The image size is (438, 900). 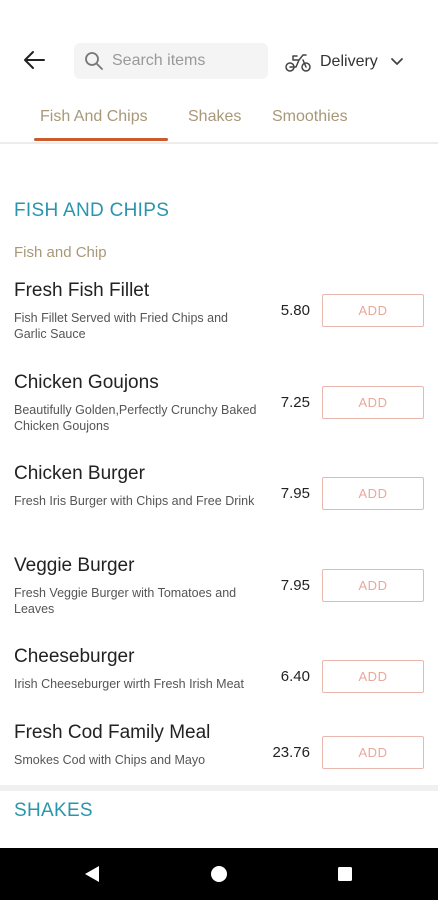 I want to click on active-tab-indicator, so click(x=101, y=139).